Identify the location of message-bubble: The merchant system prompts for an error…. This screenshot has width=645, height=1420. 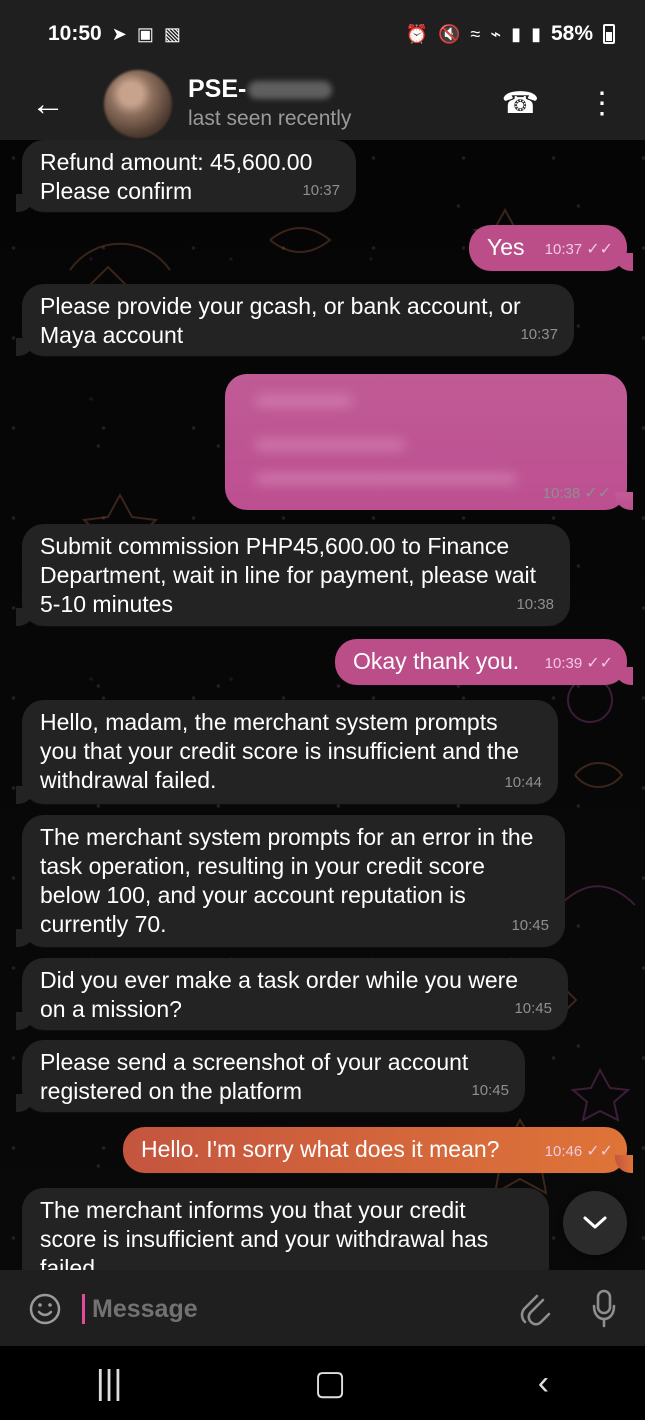
(290, 881).